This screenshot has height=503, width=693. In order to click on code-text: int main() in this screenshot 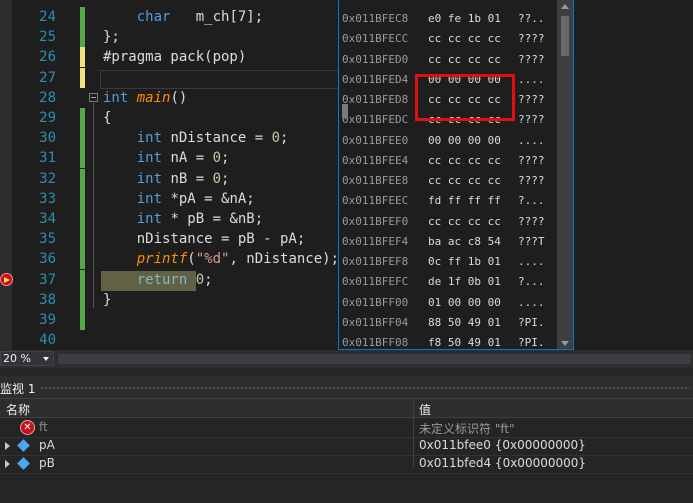, I will do `click(145, 98)`.